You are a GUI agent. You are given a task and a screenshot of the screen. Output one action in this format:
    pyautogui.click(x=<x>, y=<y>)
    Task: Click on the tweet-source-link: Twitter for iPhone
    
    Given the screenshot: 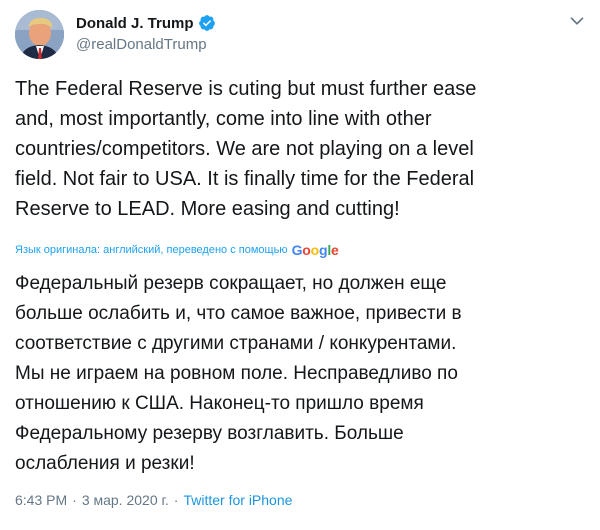 What is the action you would take?
    pyautogui.click(x=237, y=500)
    